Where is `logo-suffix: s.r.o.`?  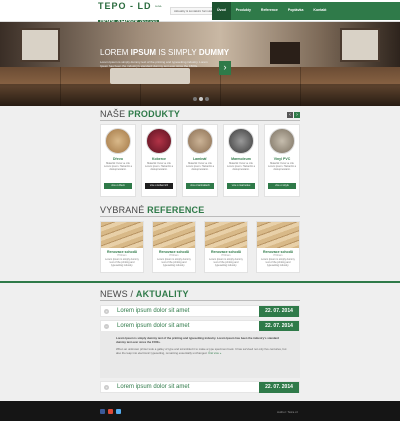
logo-suffix: s.r.o. is located at coordinates (159, 6).